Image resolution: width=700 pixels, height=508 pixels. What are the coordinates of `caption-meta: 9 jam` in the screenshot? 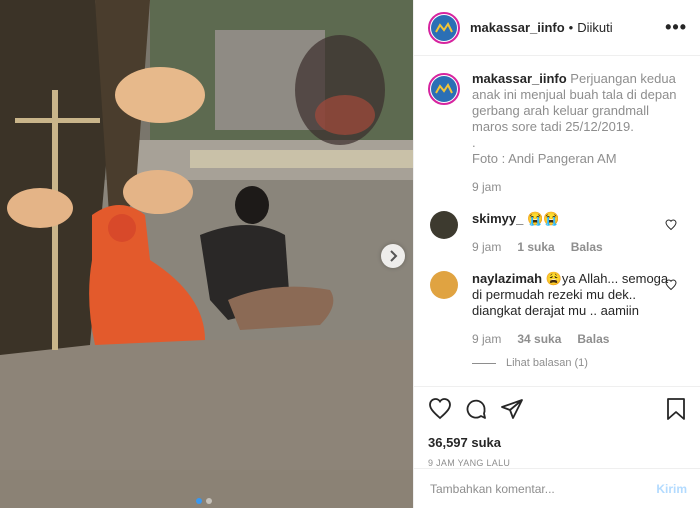 It's located at (574, 187).